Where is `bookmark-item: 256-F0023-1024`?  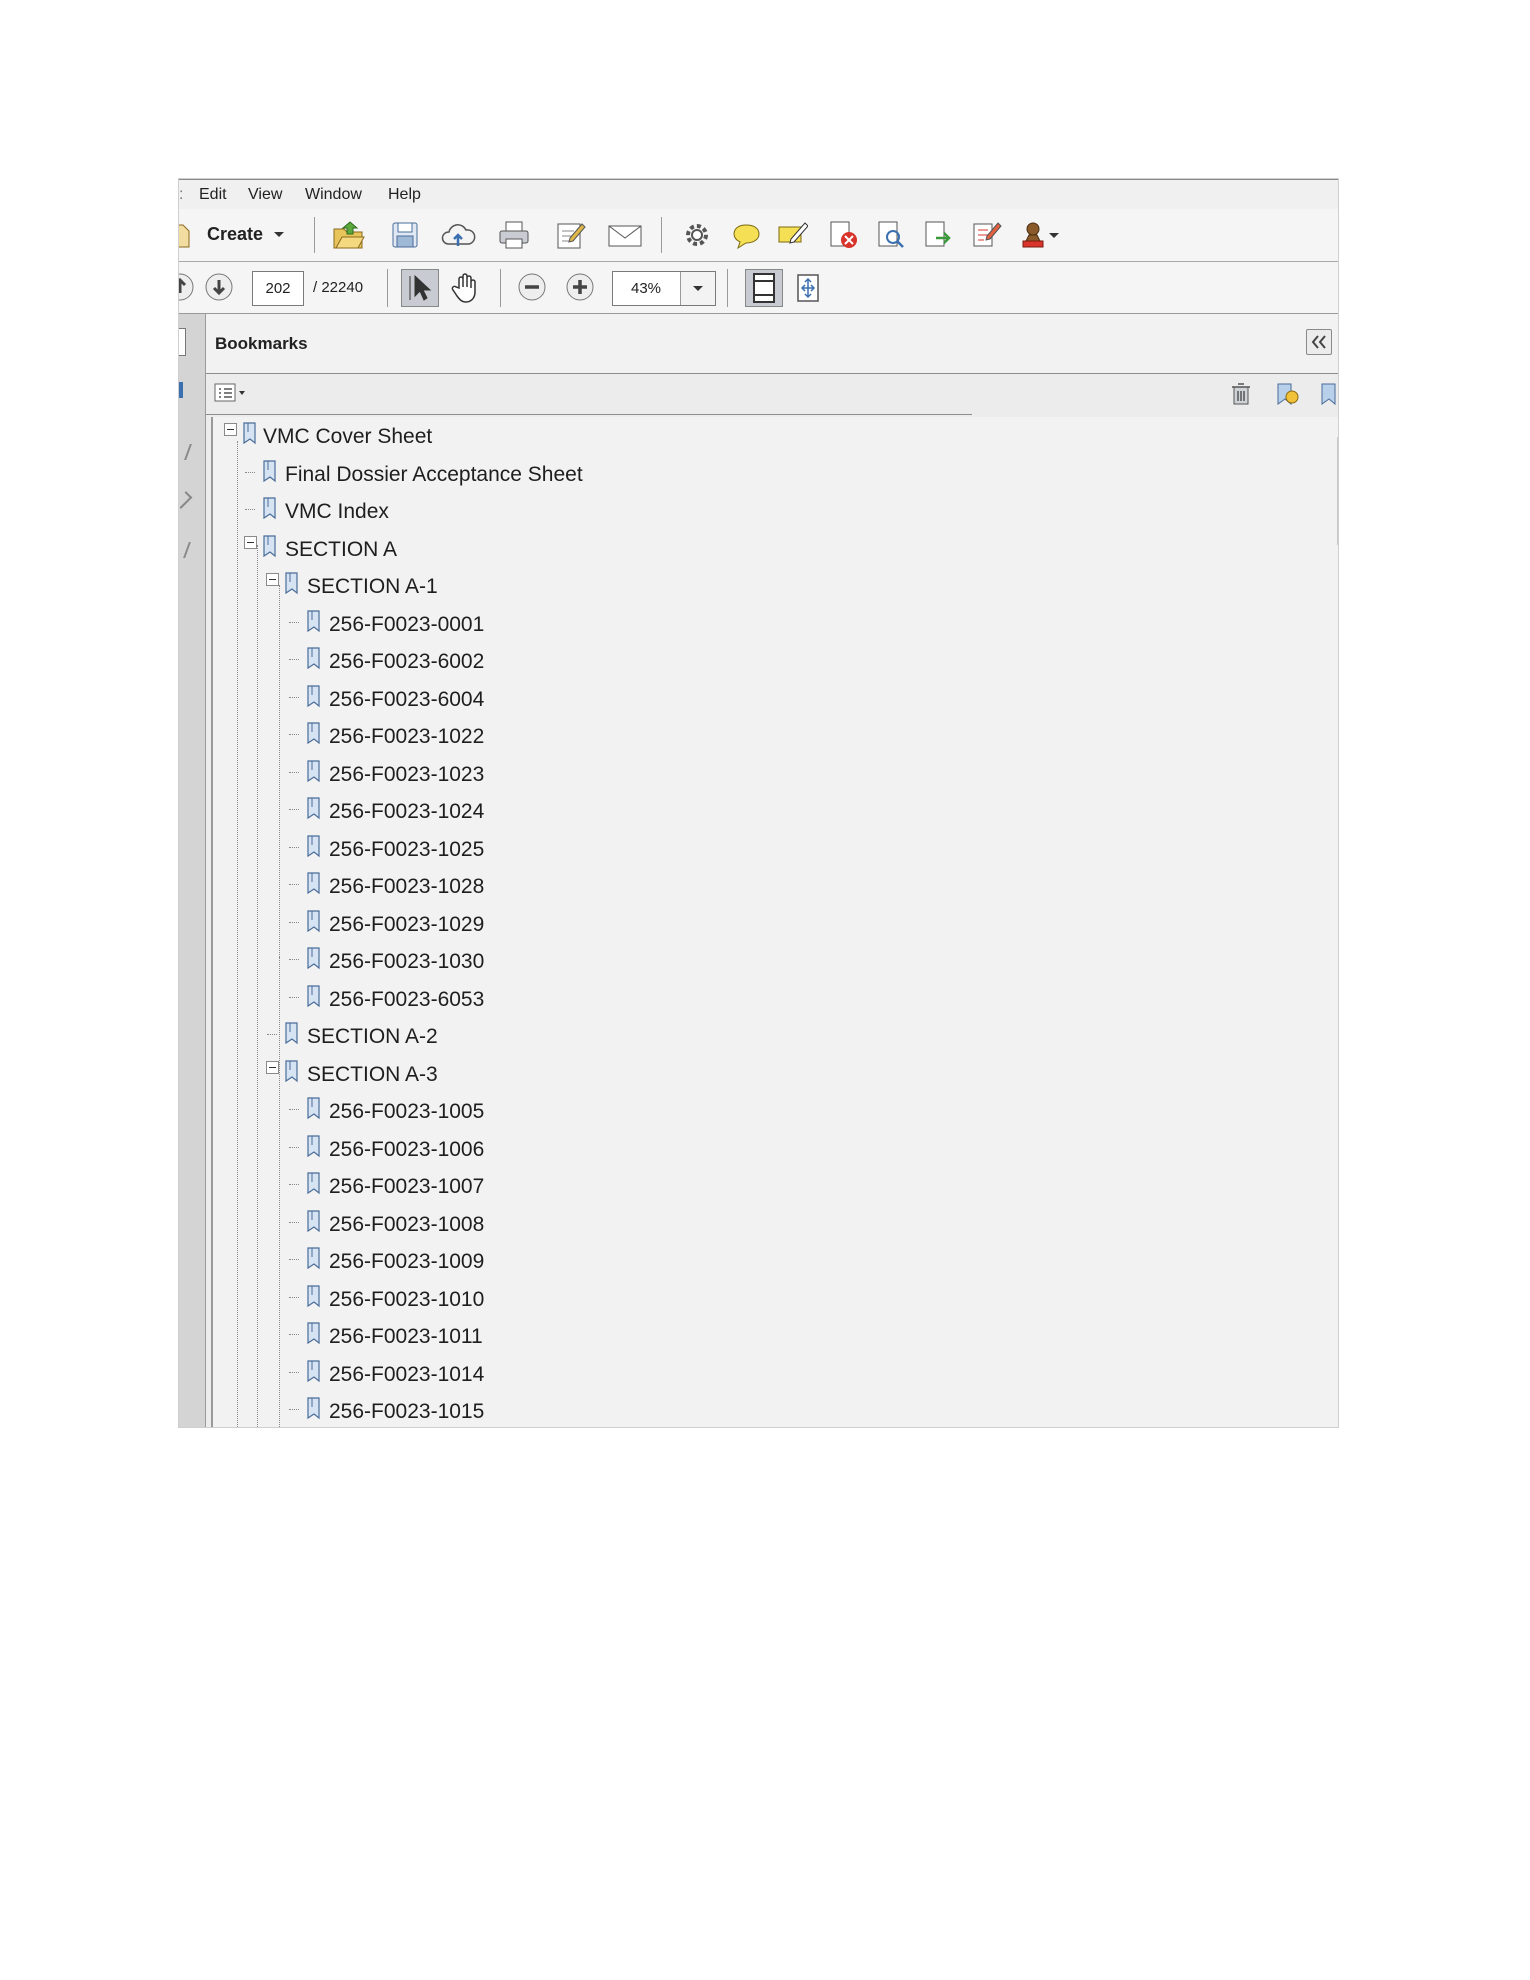 bookmark-item: 256-F0023-1024 is located at coordinates (763, 810).